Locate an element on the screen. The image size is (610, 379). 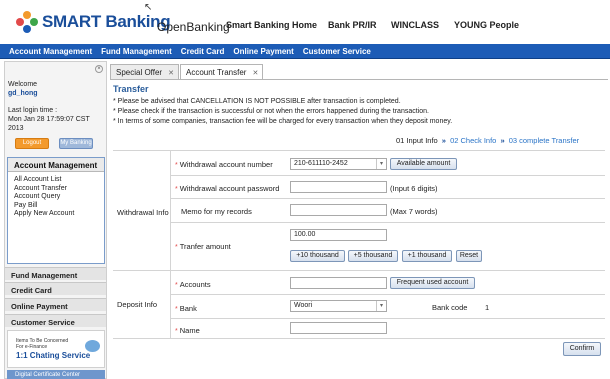
memo-input is located at coordinates (338, 210).